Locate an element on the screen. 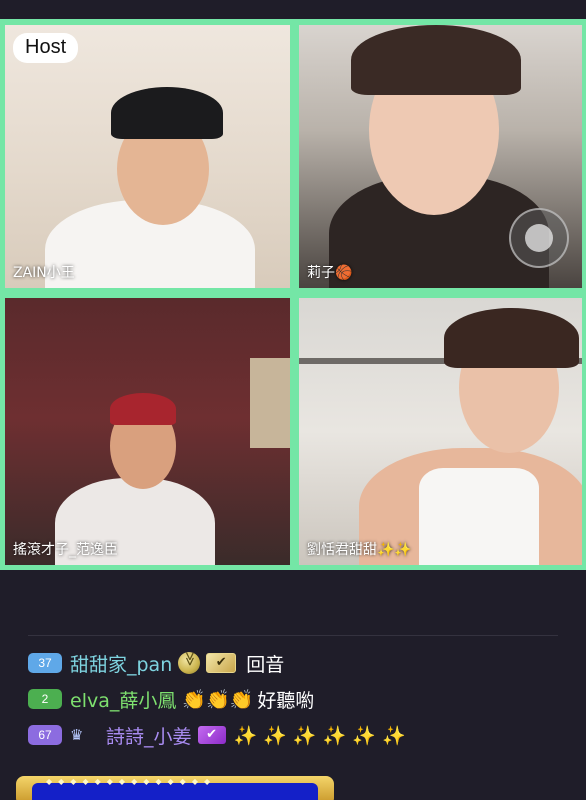  gift-banner: ◆◆◆◆◆◆◆◆◆◆◆◆◆◆ is located at coordinates (175, 788).